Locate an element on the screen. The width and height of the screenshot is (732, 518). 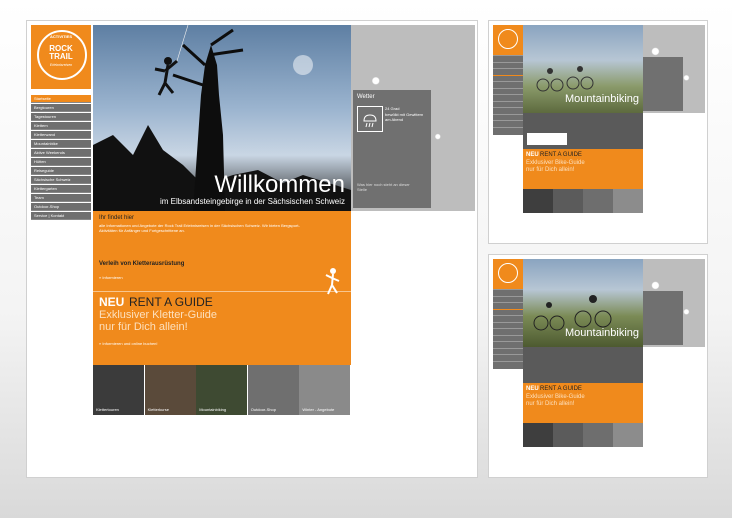
preview1-guide-line1: Exklusiver Bike-Guide is located at coordinates (555, 163).